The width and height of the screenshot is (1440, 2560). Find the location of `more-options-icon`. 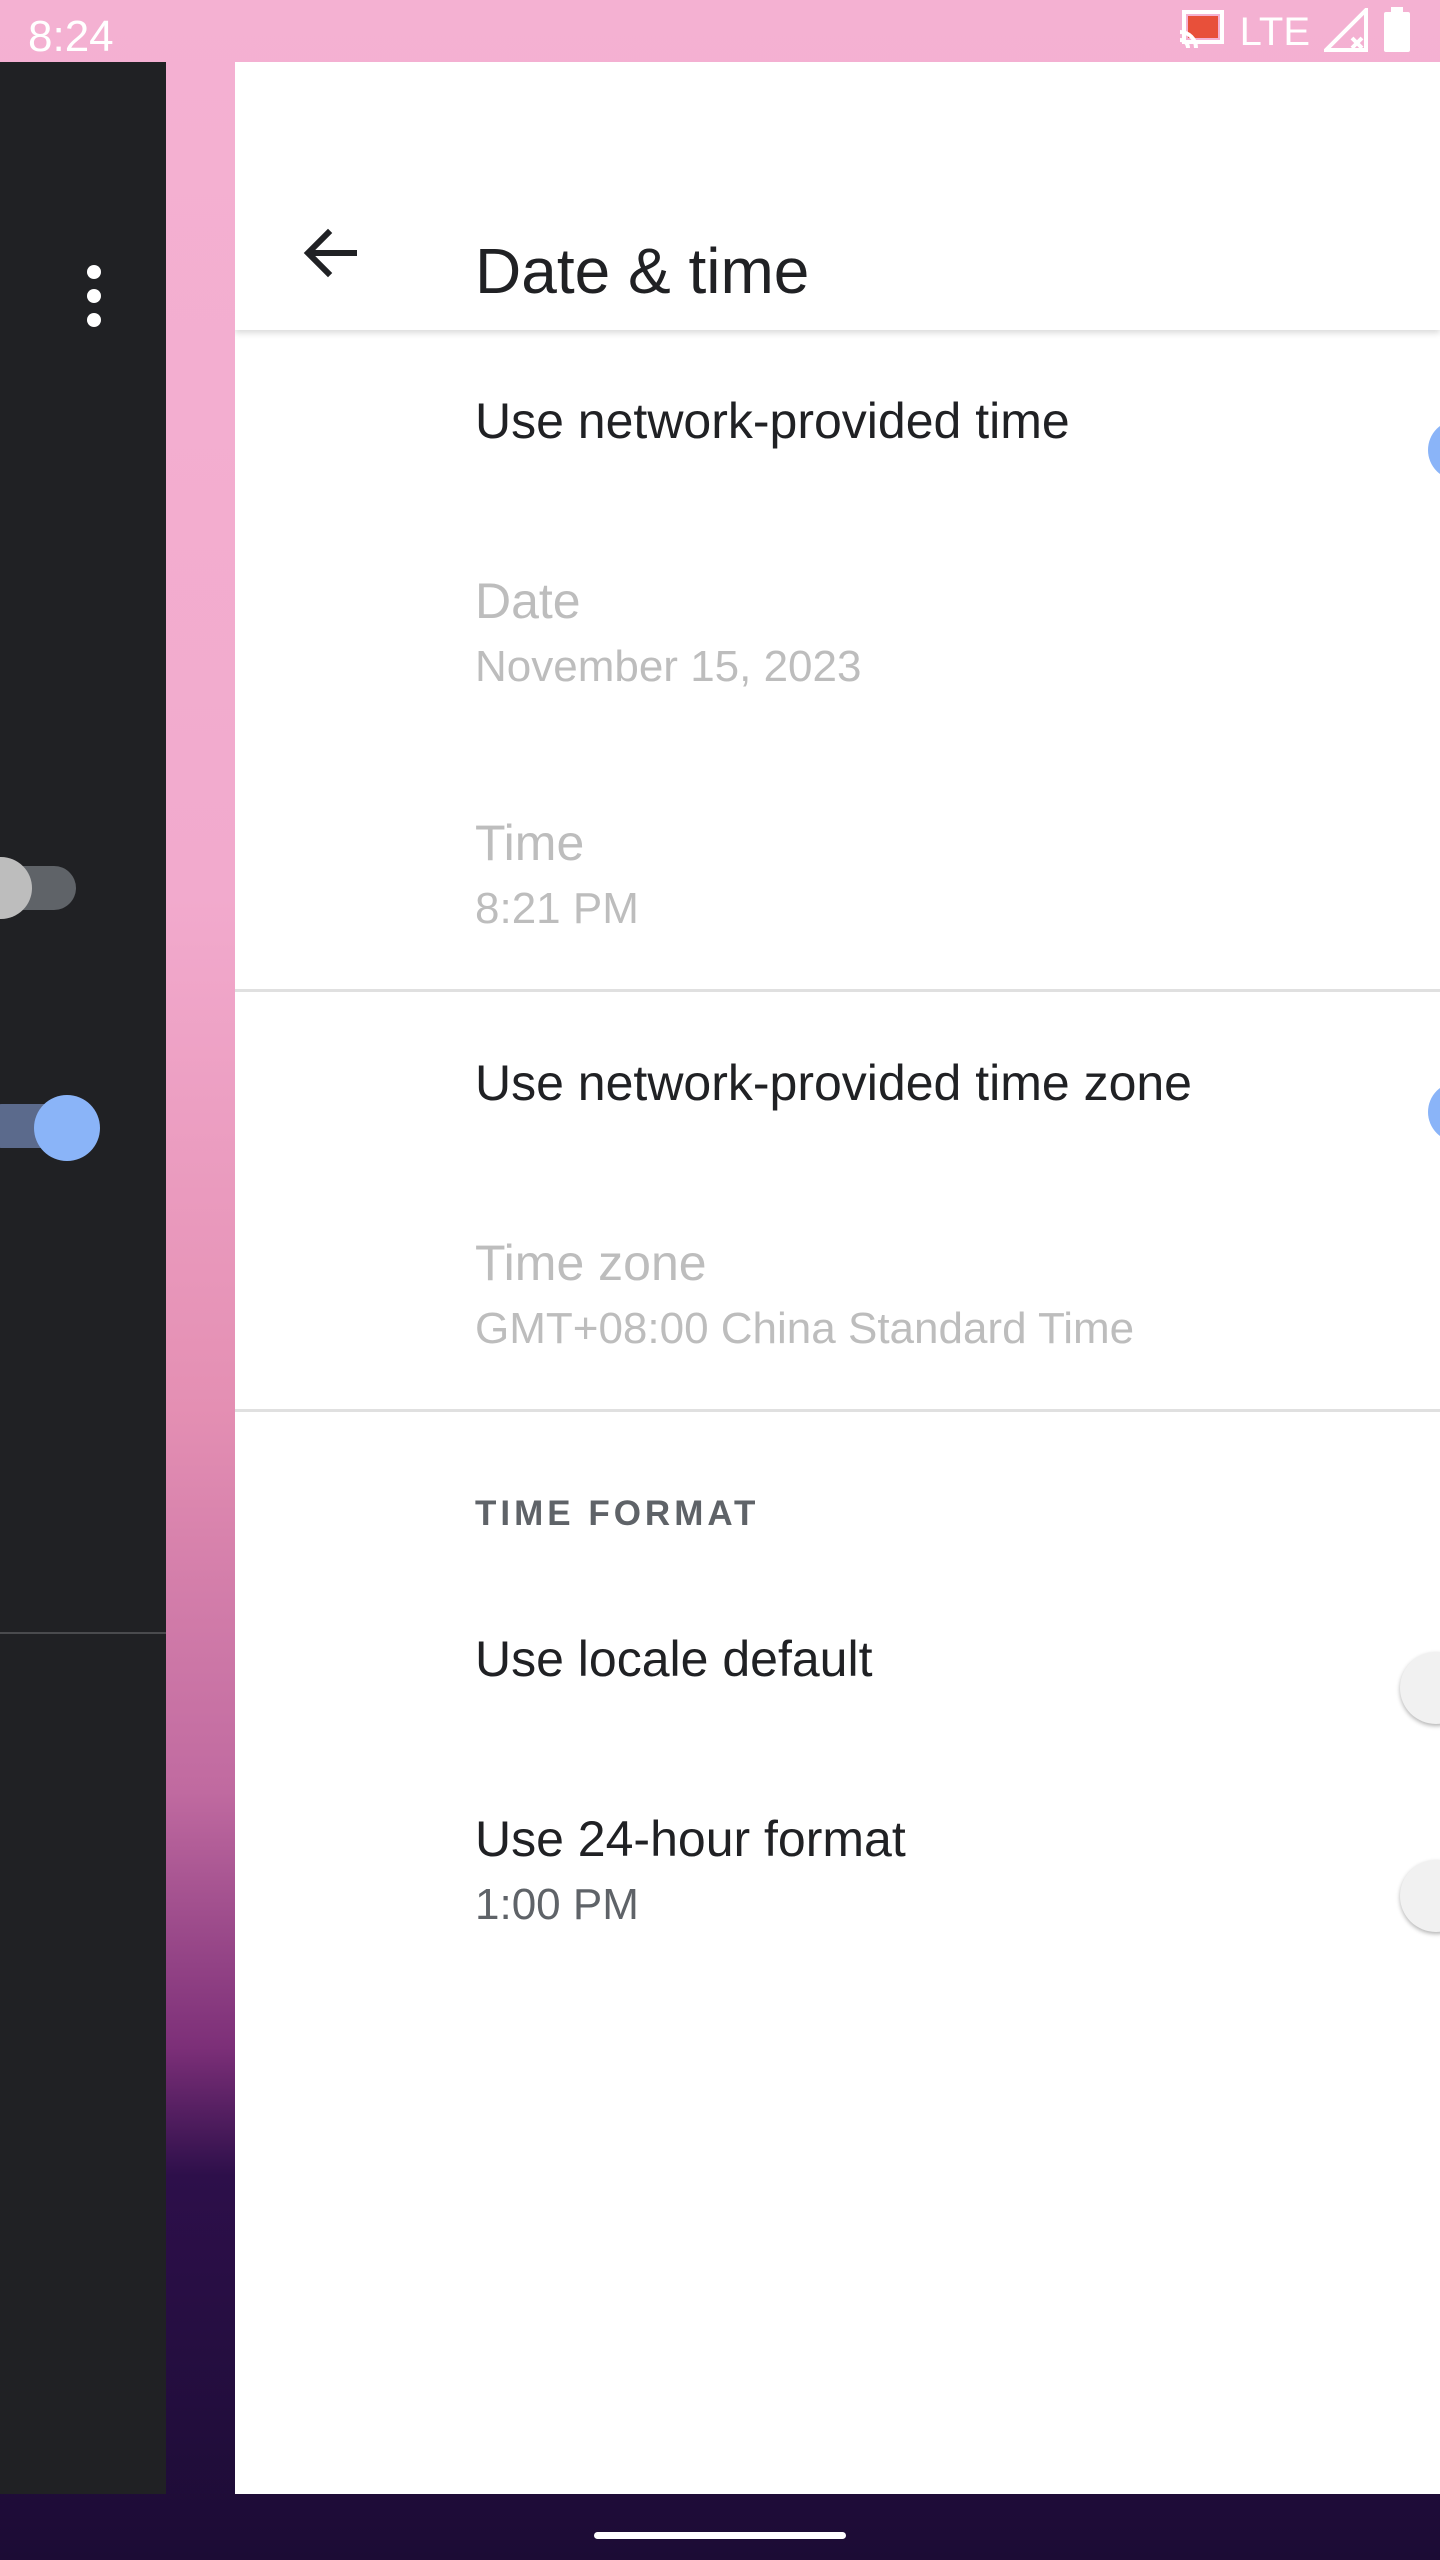

more-options-icon is located at coordinates (94, 297).